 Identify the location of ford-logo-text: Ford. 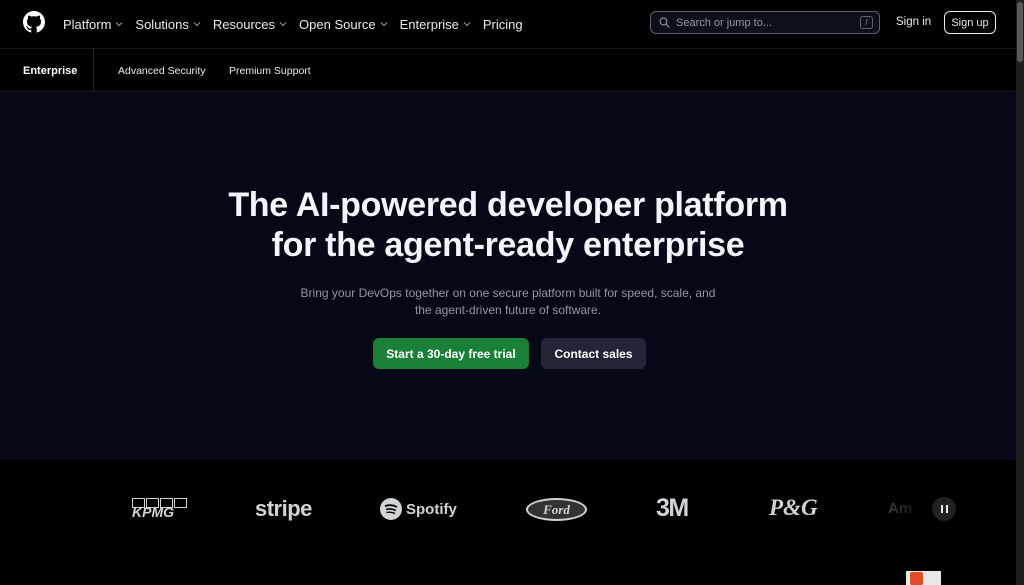
(556, 509).